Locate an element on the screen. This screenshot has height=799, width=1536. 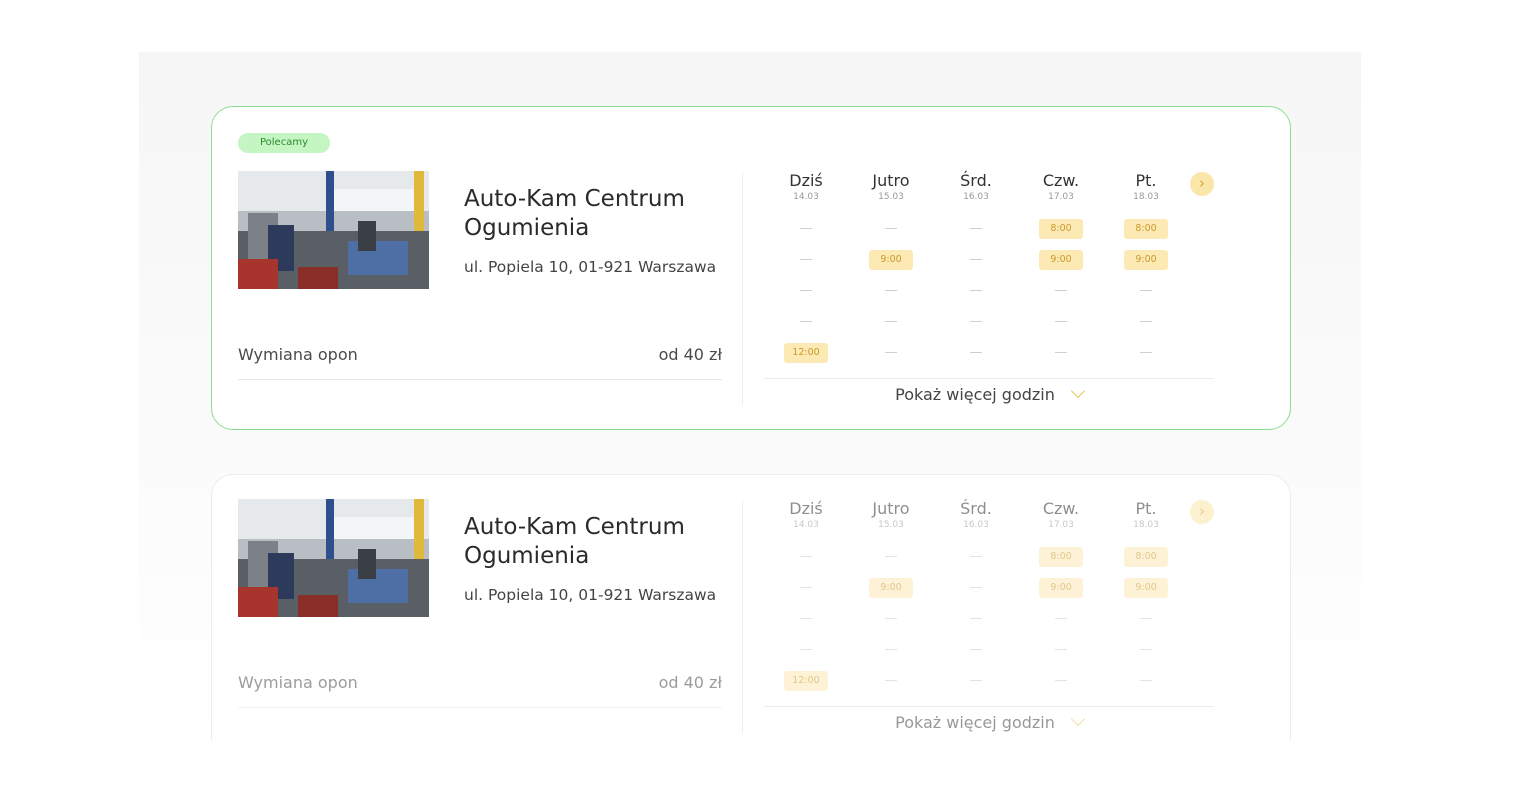
day-date: 14.03 is located at coordinates (806, 197).